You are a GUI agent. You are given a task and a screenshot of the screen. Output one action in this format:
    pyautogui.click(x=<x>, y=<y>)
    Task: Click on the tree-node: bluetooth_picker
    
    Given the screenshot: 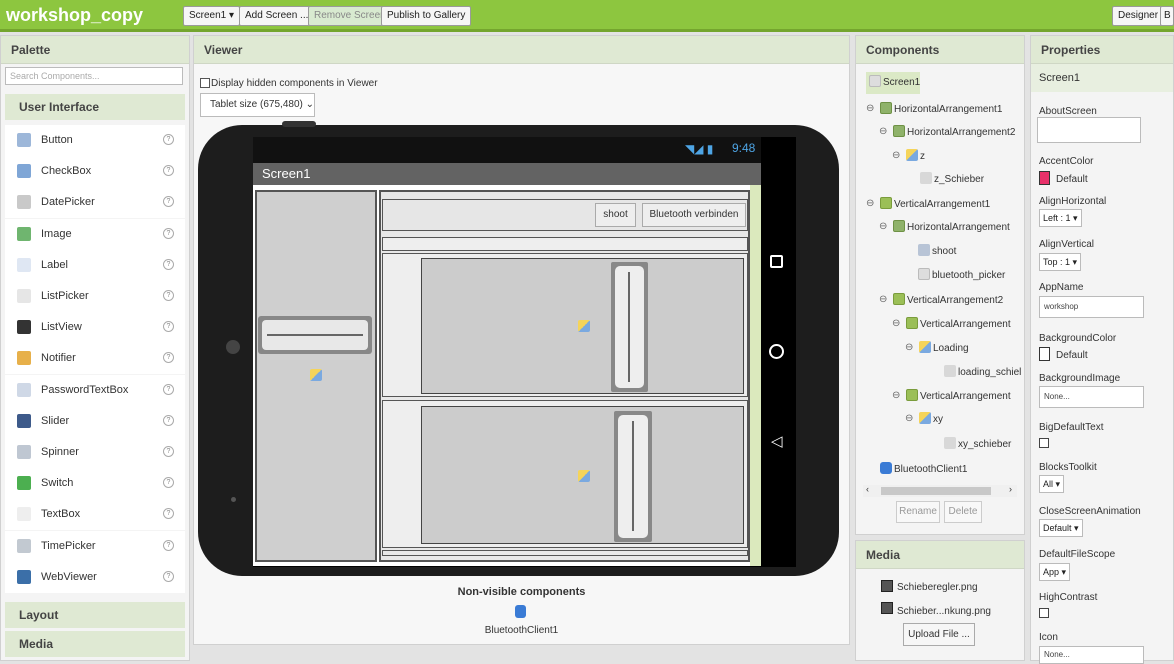 What is the action you would take?
    pyautogui.click(x=961, y=274)
    